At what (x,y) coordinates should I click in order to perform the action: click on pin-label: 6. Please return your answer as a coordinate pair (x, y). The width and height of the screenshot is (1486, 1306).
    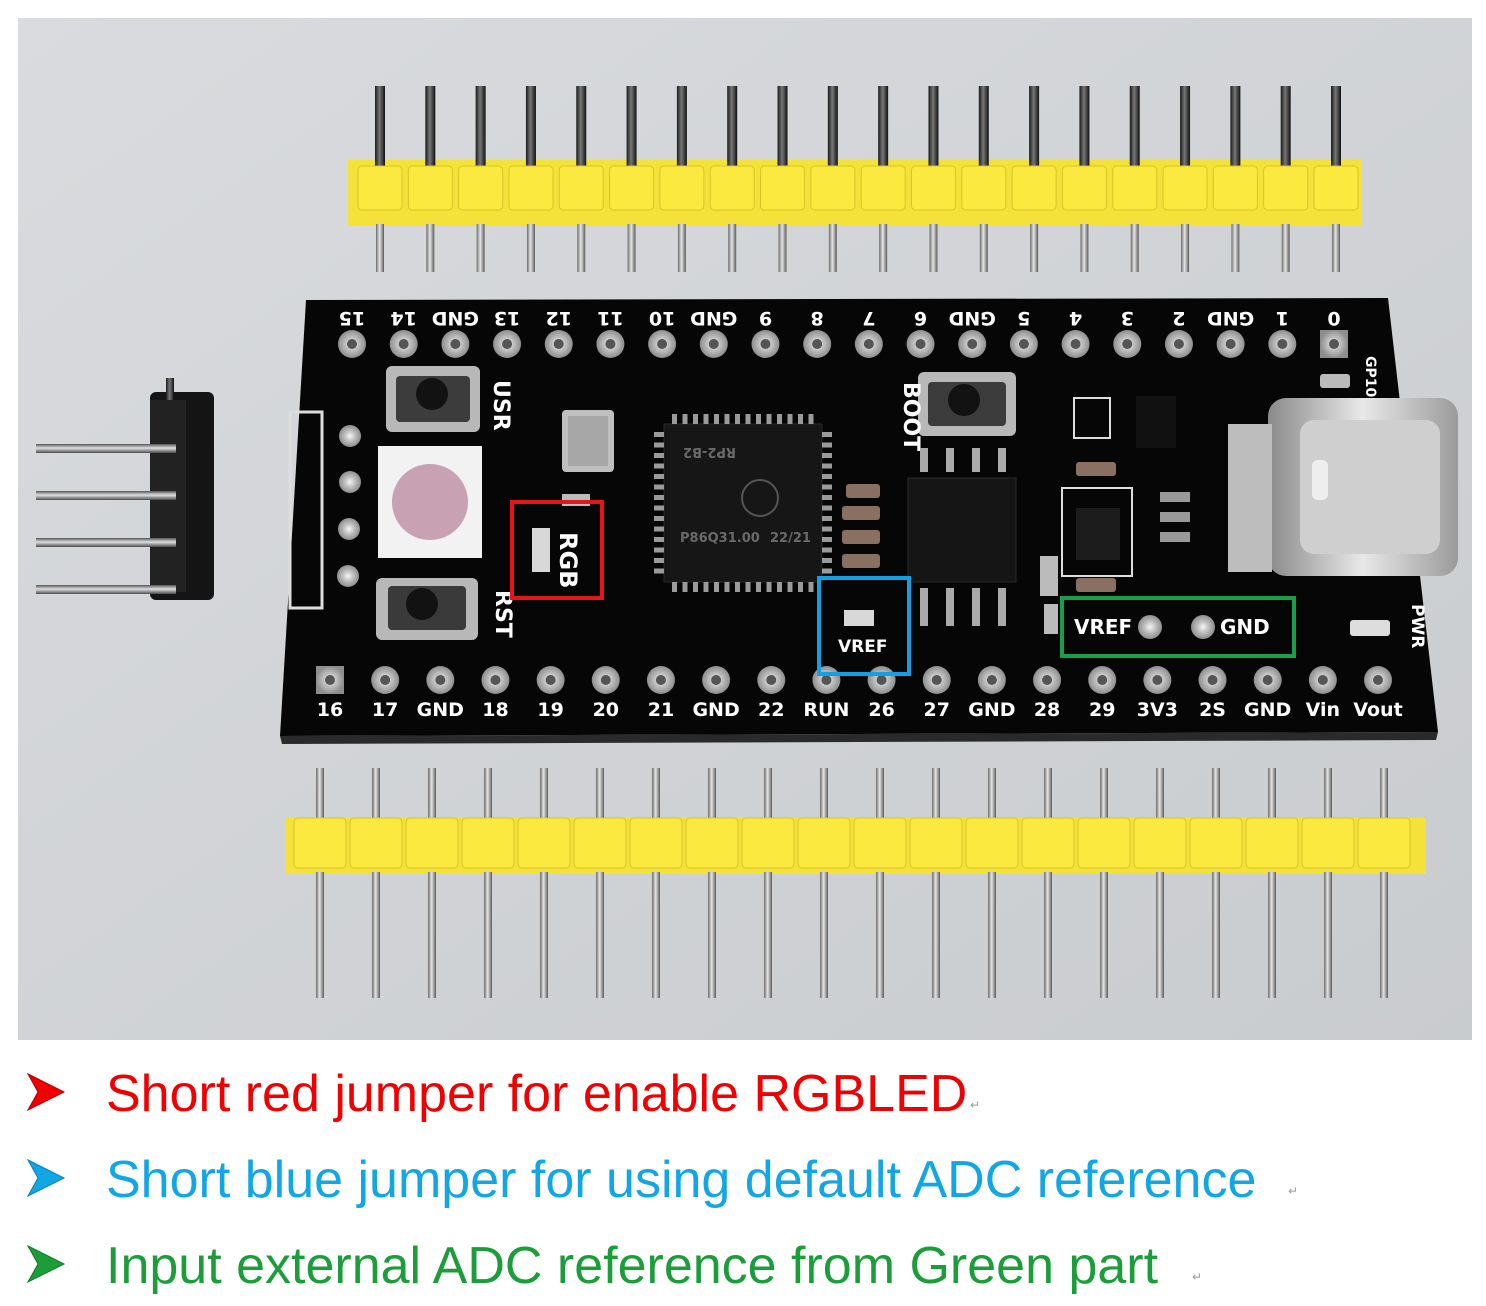
    Looking at the image, I should click on (920, 318).